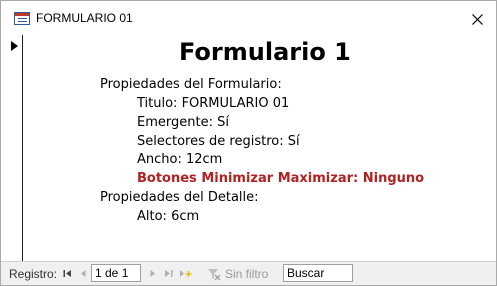  Describe the element at coordinates (281, 178) in the screenshot. I see `property-min-max-buttons: Botones Minimizar Maximizar: Ninguno` at that location.